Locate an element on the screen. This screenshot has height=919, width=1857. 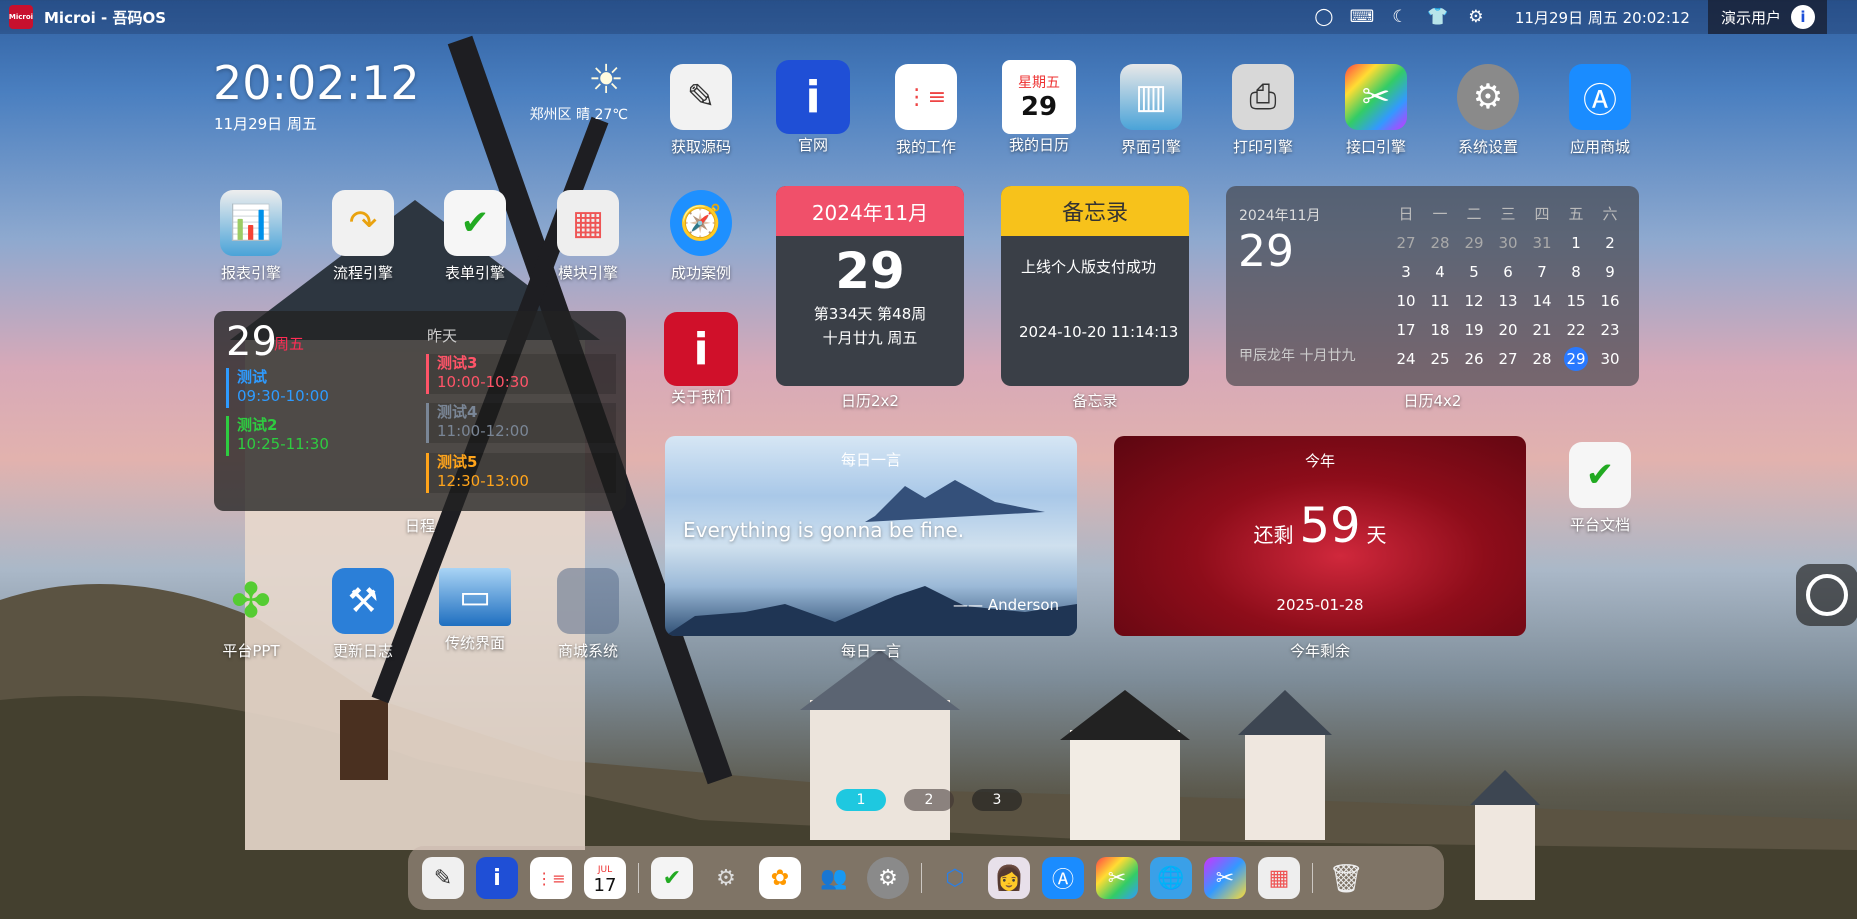
pen-icon: ✎ is located at coordinates (701, 97).